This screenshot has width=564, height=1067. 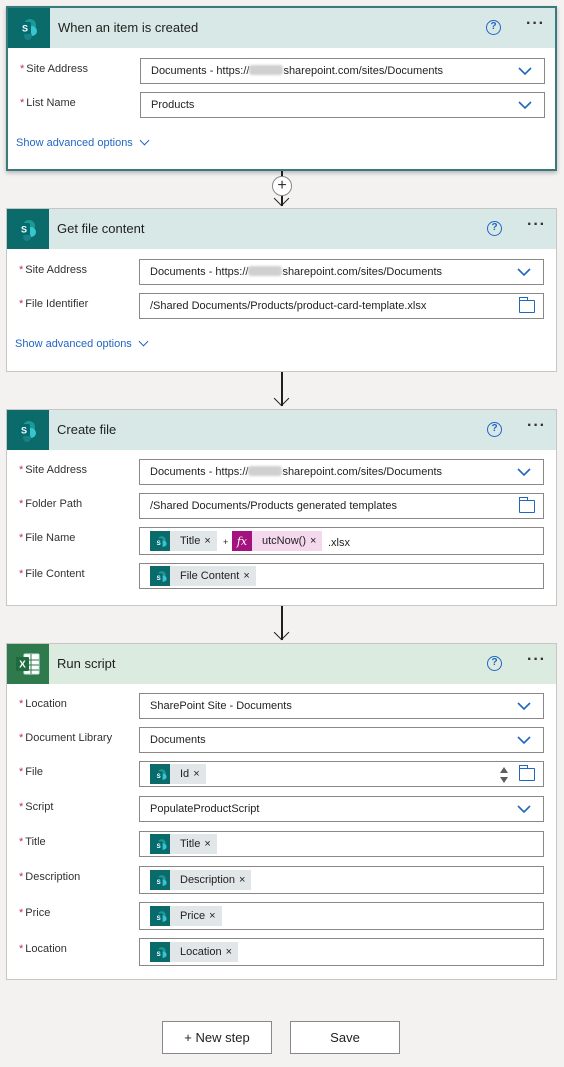 I want to click on card-title: When an item is created, so click(x=128, y=27).